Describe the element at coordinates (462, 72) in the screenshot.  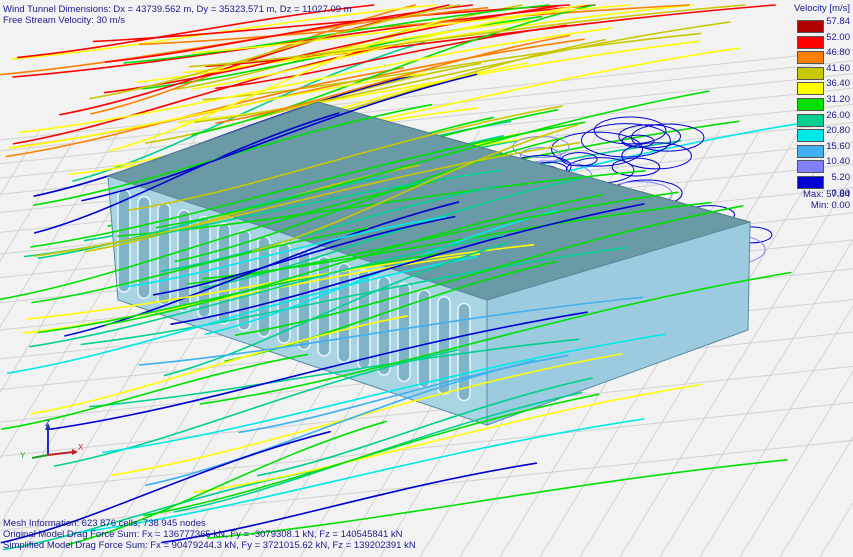
I see `streamline` at that location.